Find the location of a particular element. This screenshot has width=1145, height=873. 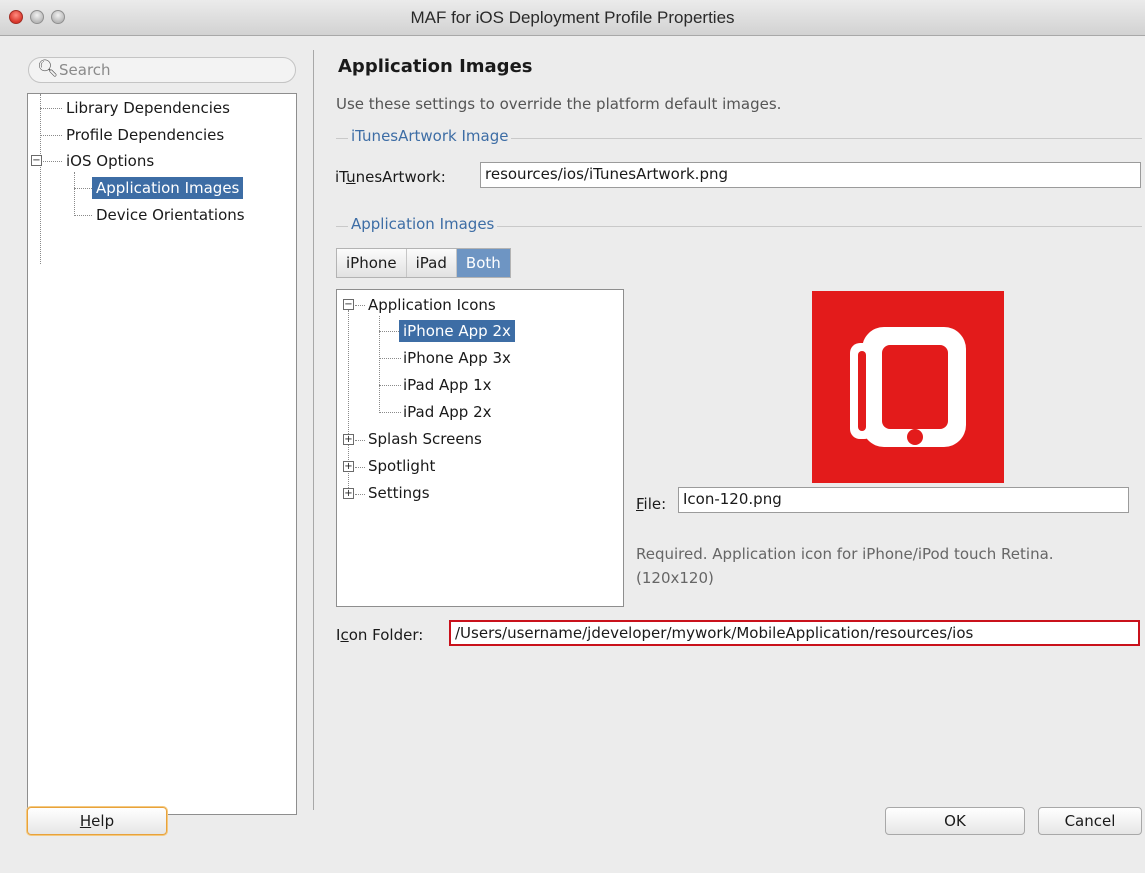

segment-ipad: iPad is located at coordinates (432, 263).